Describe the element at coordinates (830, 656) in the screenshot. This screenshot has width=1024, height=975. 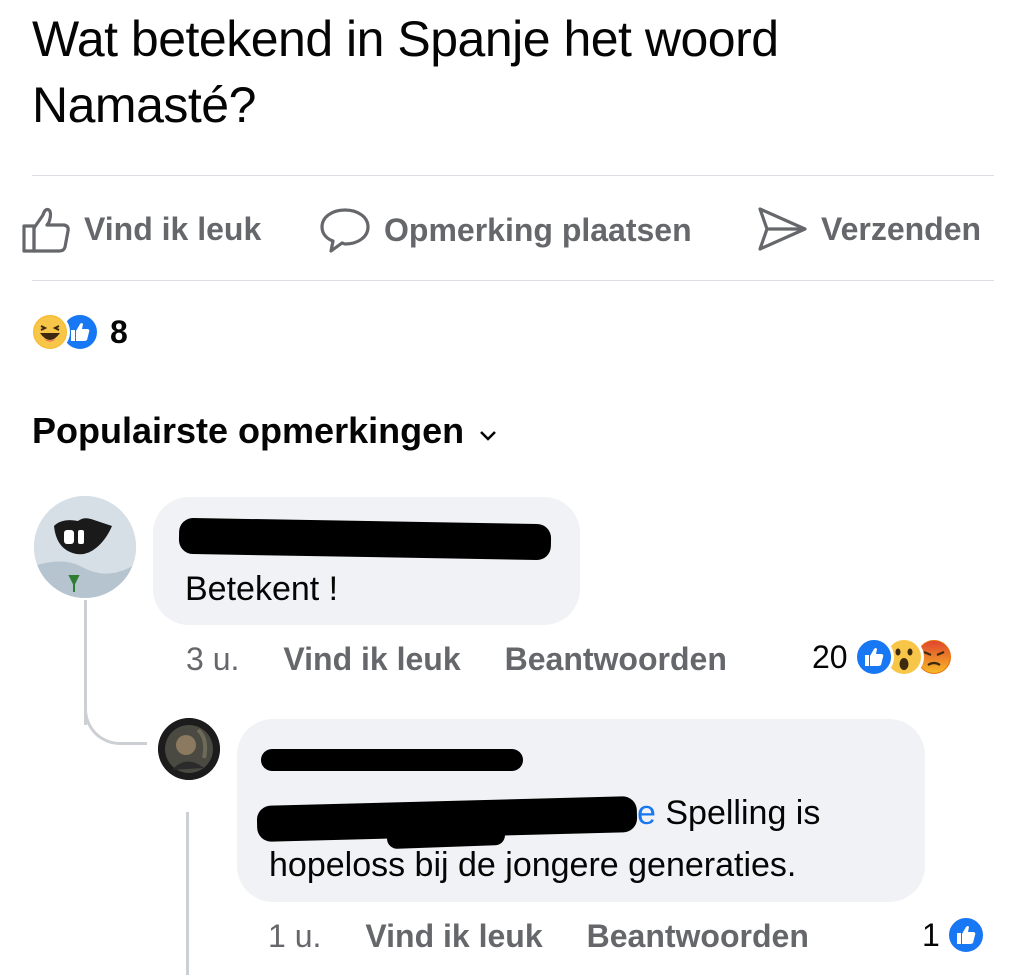
I see `comment-reaction-count: 20` at that location.